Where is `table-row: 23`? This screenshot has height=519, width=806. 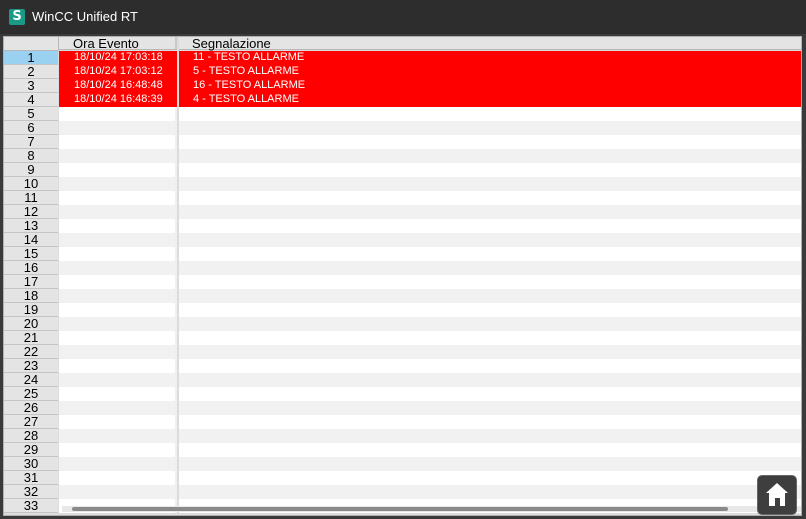
table-row: 23 is located at coordinates (402, 366).